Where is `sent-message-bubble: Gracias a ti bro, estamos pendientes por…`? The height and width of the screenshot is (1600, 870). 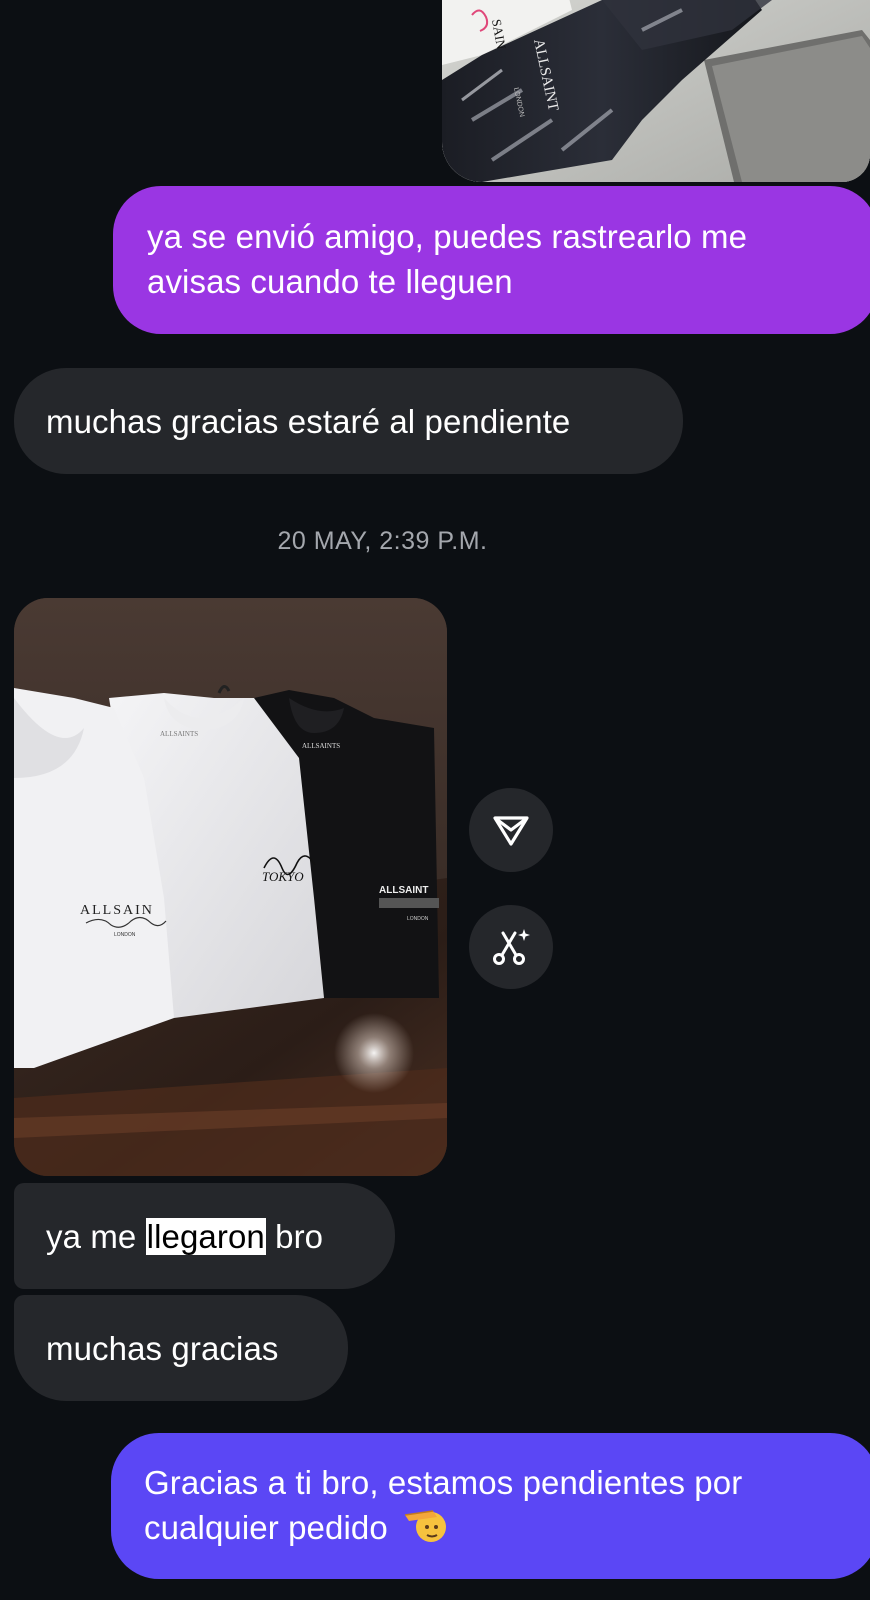 sent-message-bubble: Gracias a ti bro, estamos pendientes por… is located at coordinates (490, 1506).